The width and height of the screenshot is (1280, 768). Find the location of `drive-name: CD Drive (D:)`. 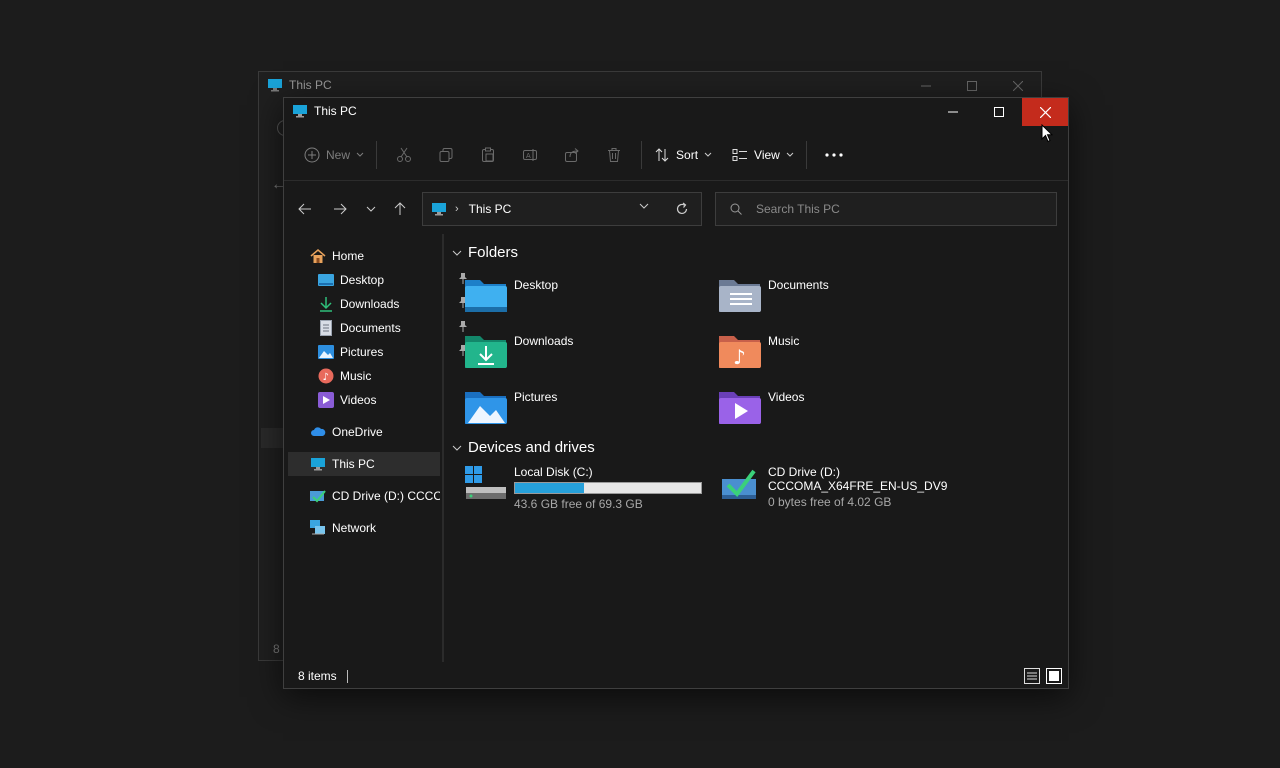

drive-name: CD Drive (D:) is located at coordinates (804, 472).